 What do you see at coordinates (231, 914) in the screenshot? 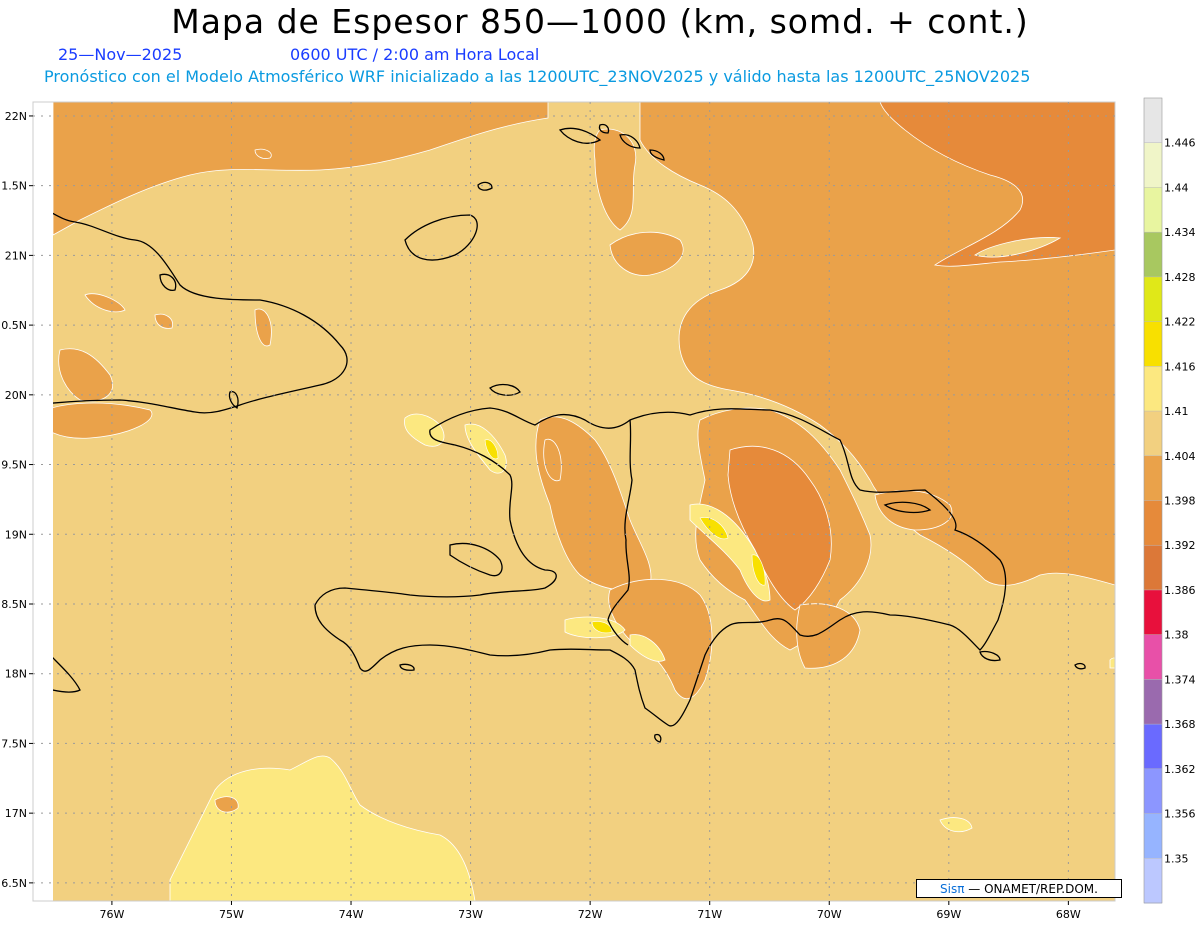
I see `lon-label: 75W` at bounding box center [231, 914].